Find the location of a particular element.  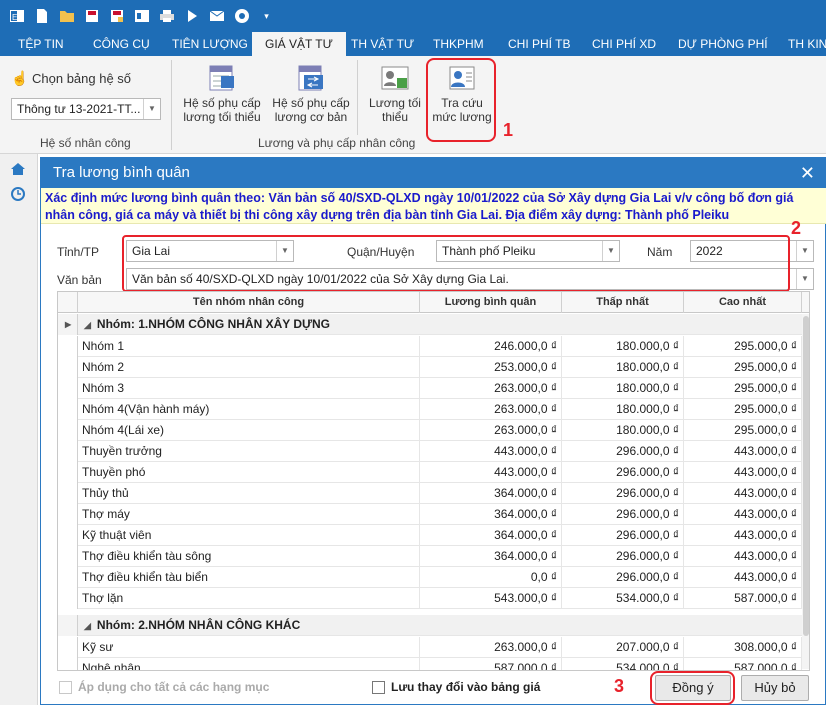

print-icon is located at coordinates (167, 16).